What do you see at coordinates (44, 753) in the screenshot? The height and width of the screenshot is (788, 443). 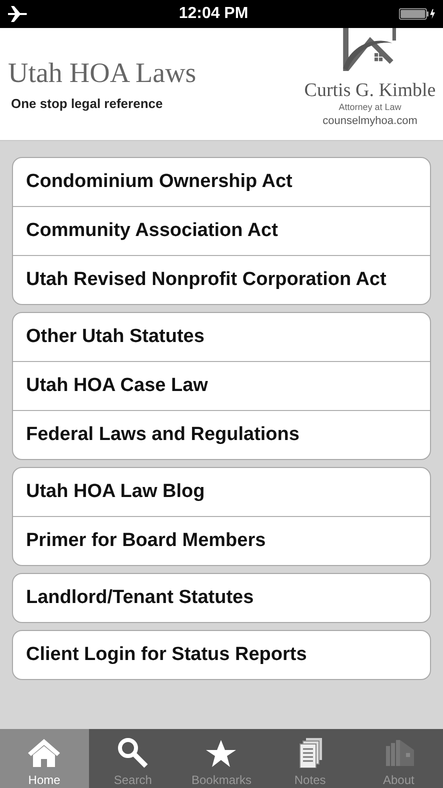 I see `home-icon` at bounding box center [44, 753].